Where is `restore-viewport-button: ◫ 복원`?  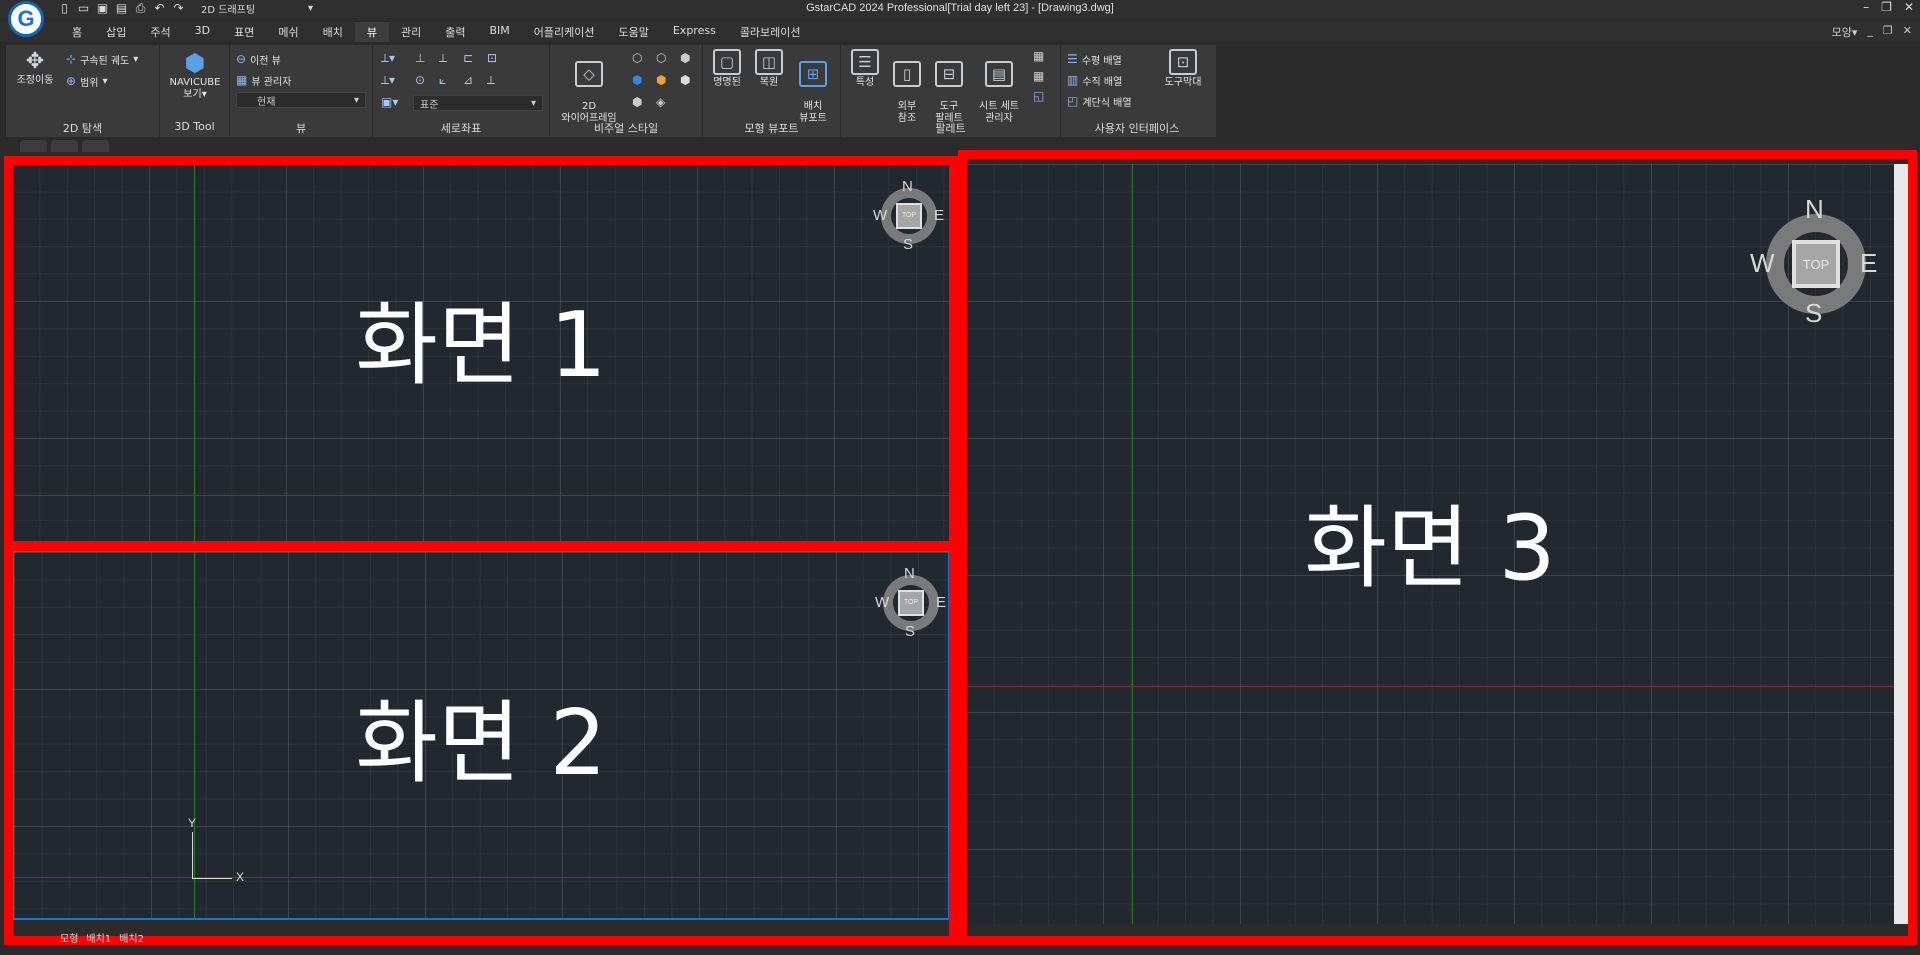
restore-viewport-button: ◫ 복원 is located at coordinates (769, 69).